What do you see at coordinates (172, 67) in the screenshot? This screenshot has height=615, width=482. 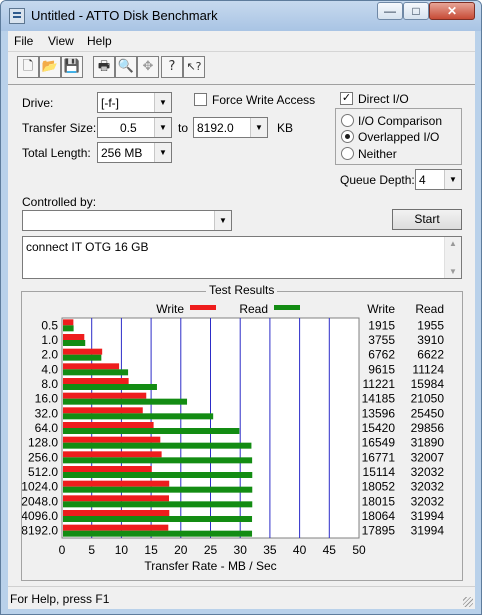 I see `help-icon: ?` at bounding box center [172, 67].